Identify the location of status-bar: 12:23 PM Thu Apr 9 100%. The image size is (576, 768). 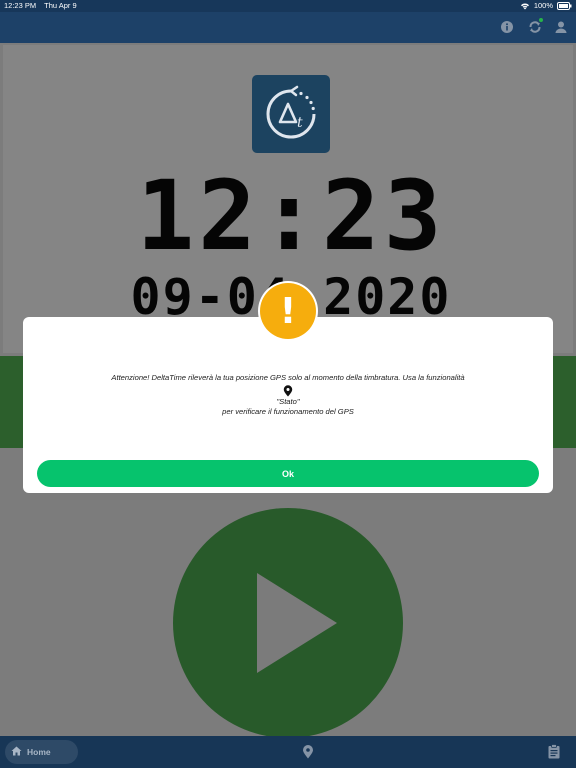
(288, 6).